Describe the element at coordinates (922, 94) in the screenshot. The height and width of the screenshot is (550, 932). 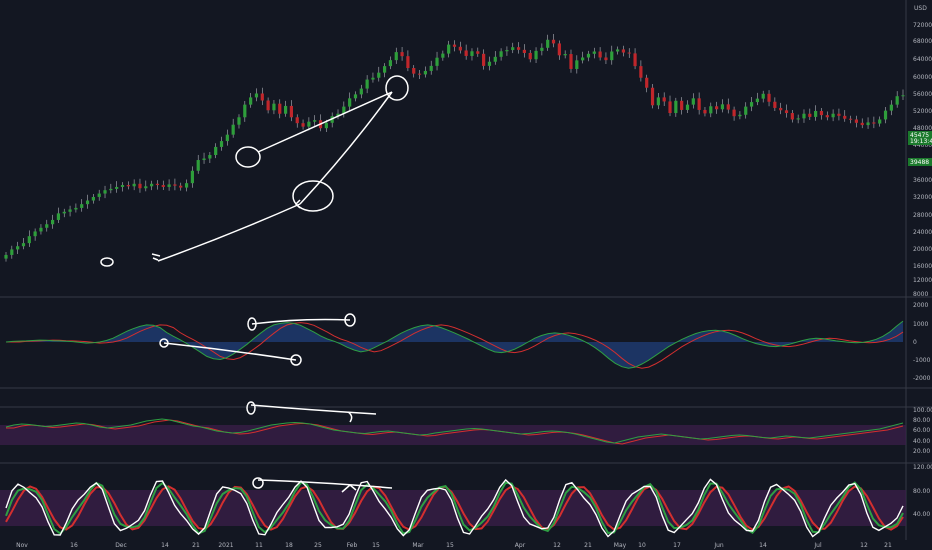
I see `price-tick-label: 56000` at that location.